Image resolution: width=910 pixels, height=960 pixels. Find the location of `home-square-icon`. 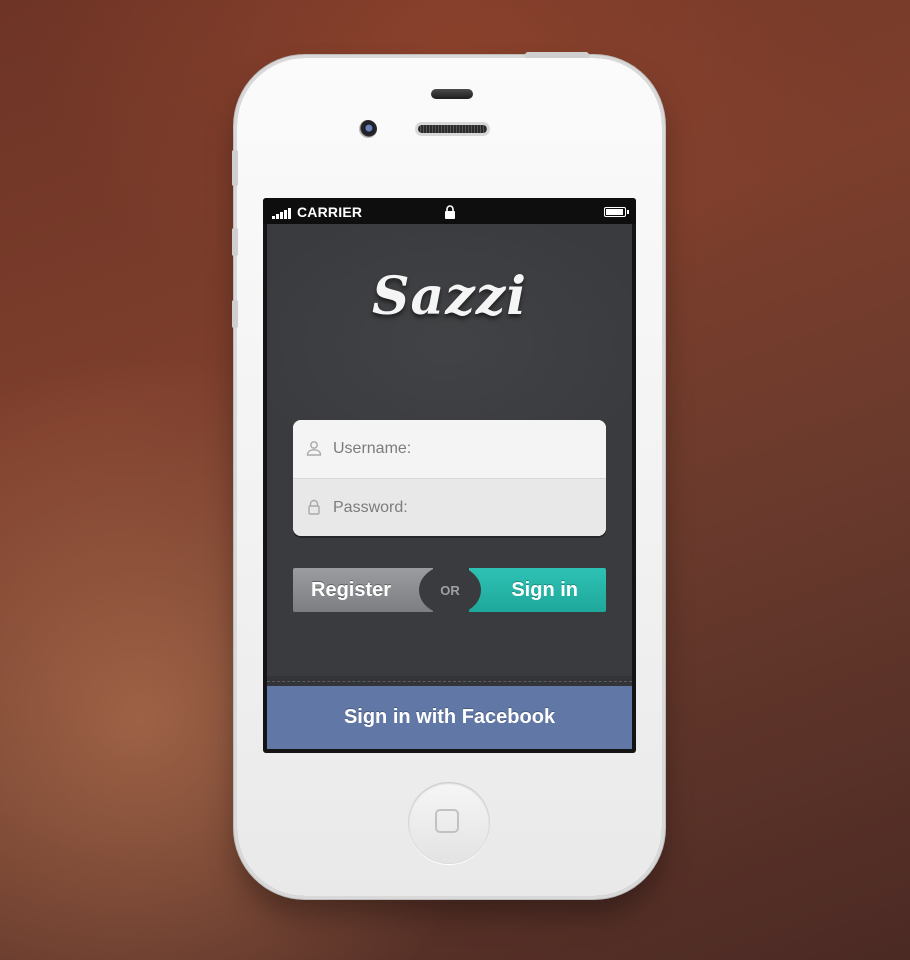

home-square-icon is located at coordinates (447, 821).